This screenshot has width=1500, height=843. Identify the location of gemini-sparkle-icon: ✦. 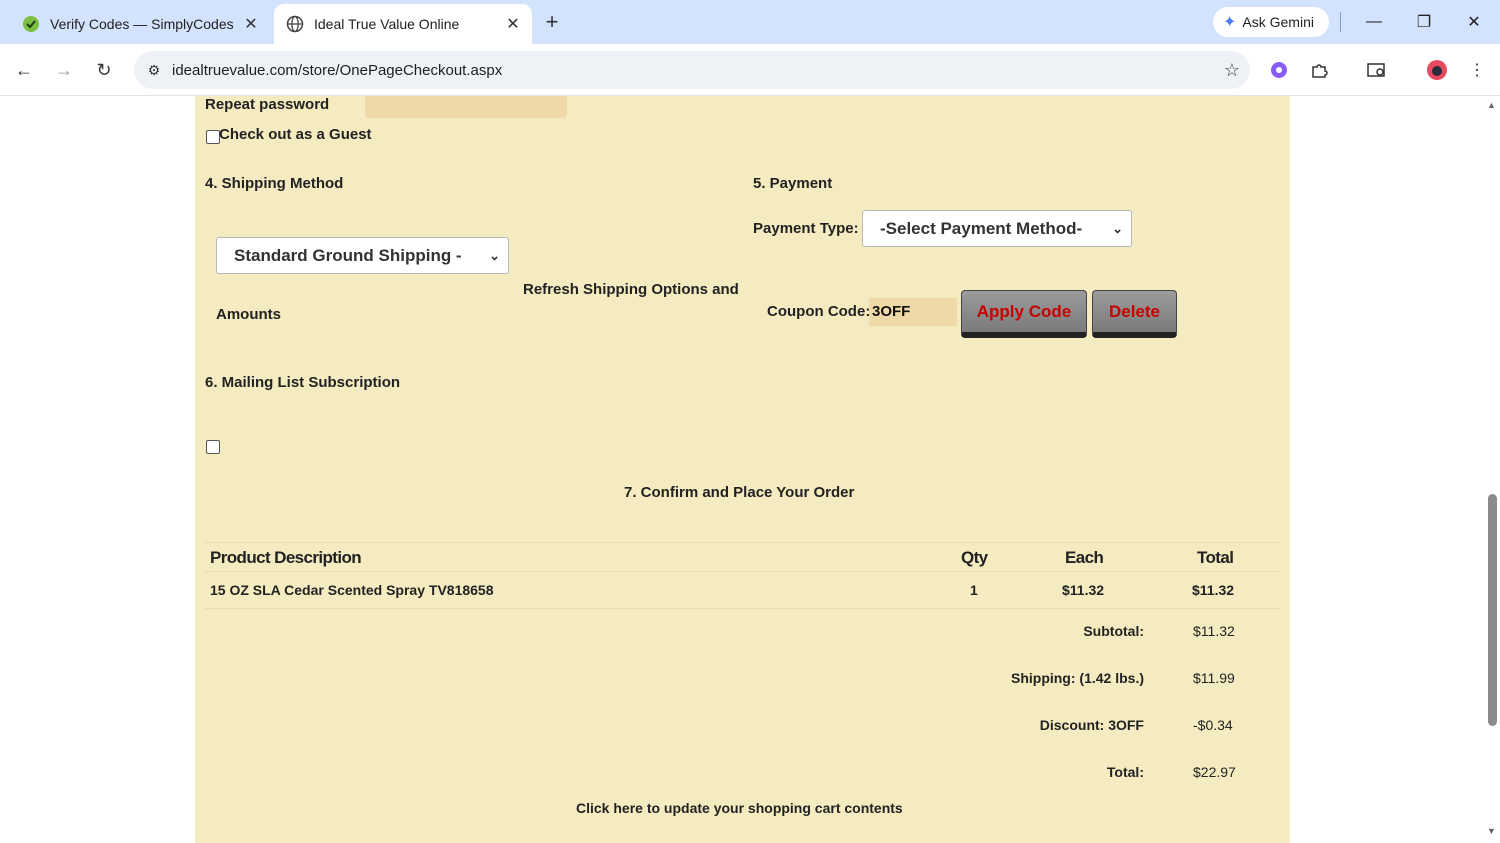
(1230, 22).